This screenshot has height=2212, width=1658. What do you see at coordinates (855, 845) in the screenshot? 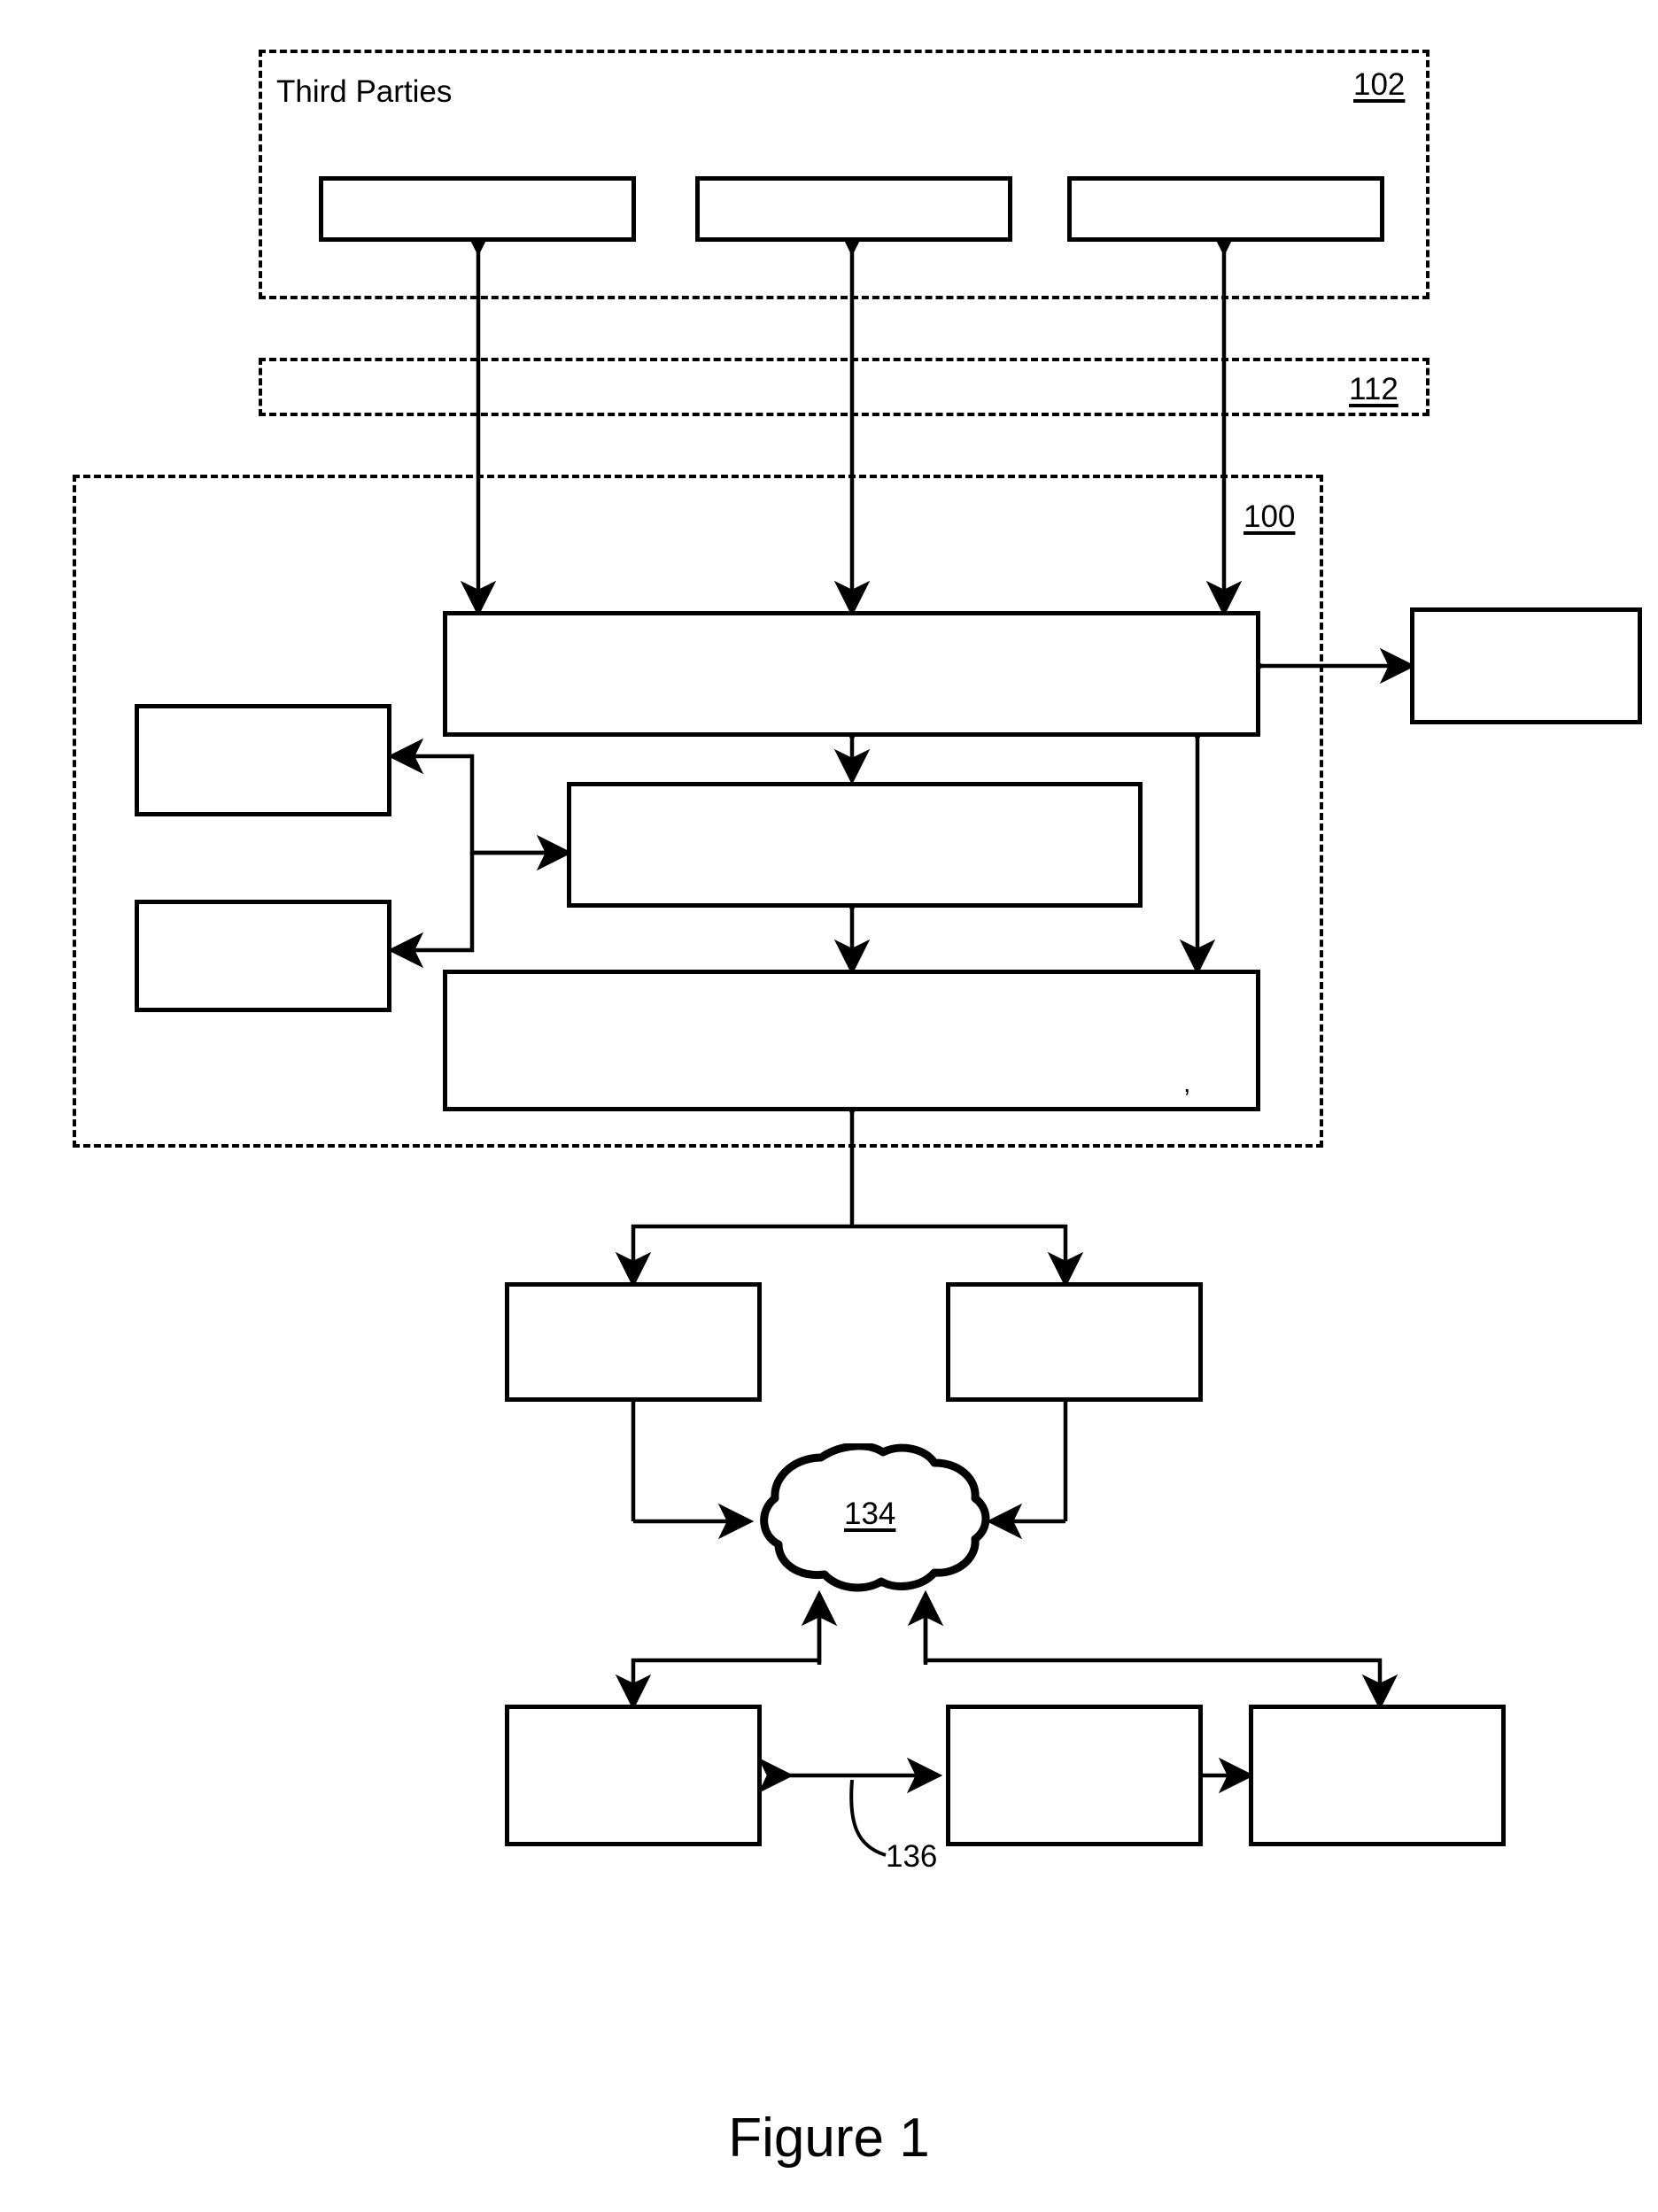
I see `node-service-broker` at bounding box center [855, 845].